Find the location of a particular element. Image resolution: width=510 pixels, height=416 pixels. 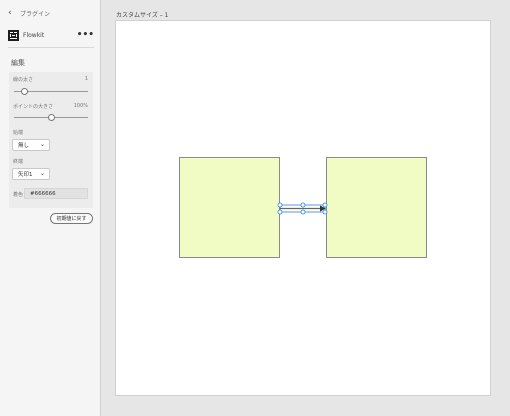

back-nav: ‹ プラグイン is located at coordinates (29, 13).